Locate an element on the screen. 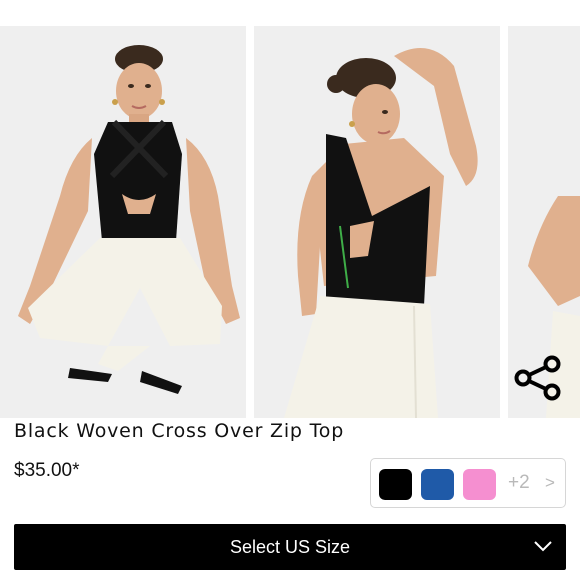  chevron-down-icon is located at coordinates (543, 546).